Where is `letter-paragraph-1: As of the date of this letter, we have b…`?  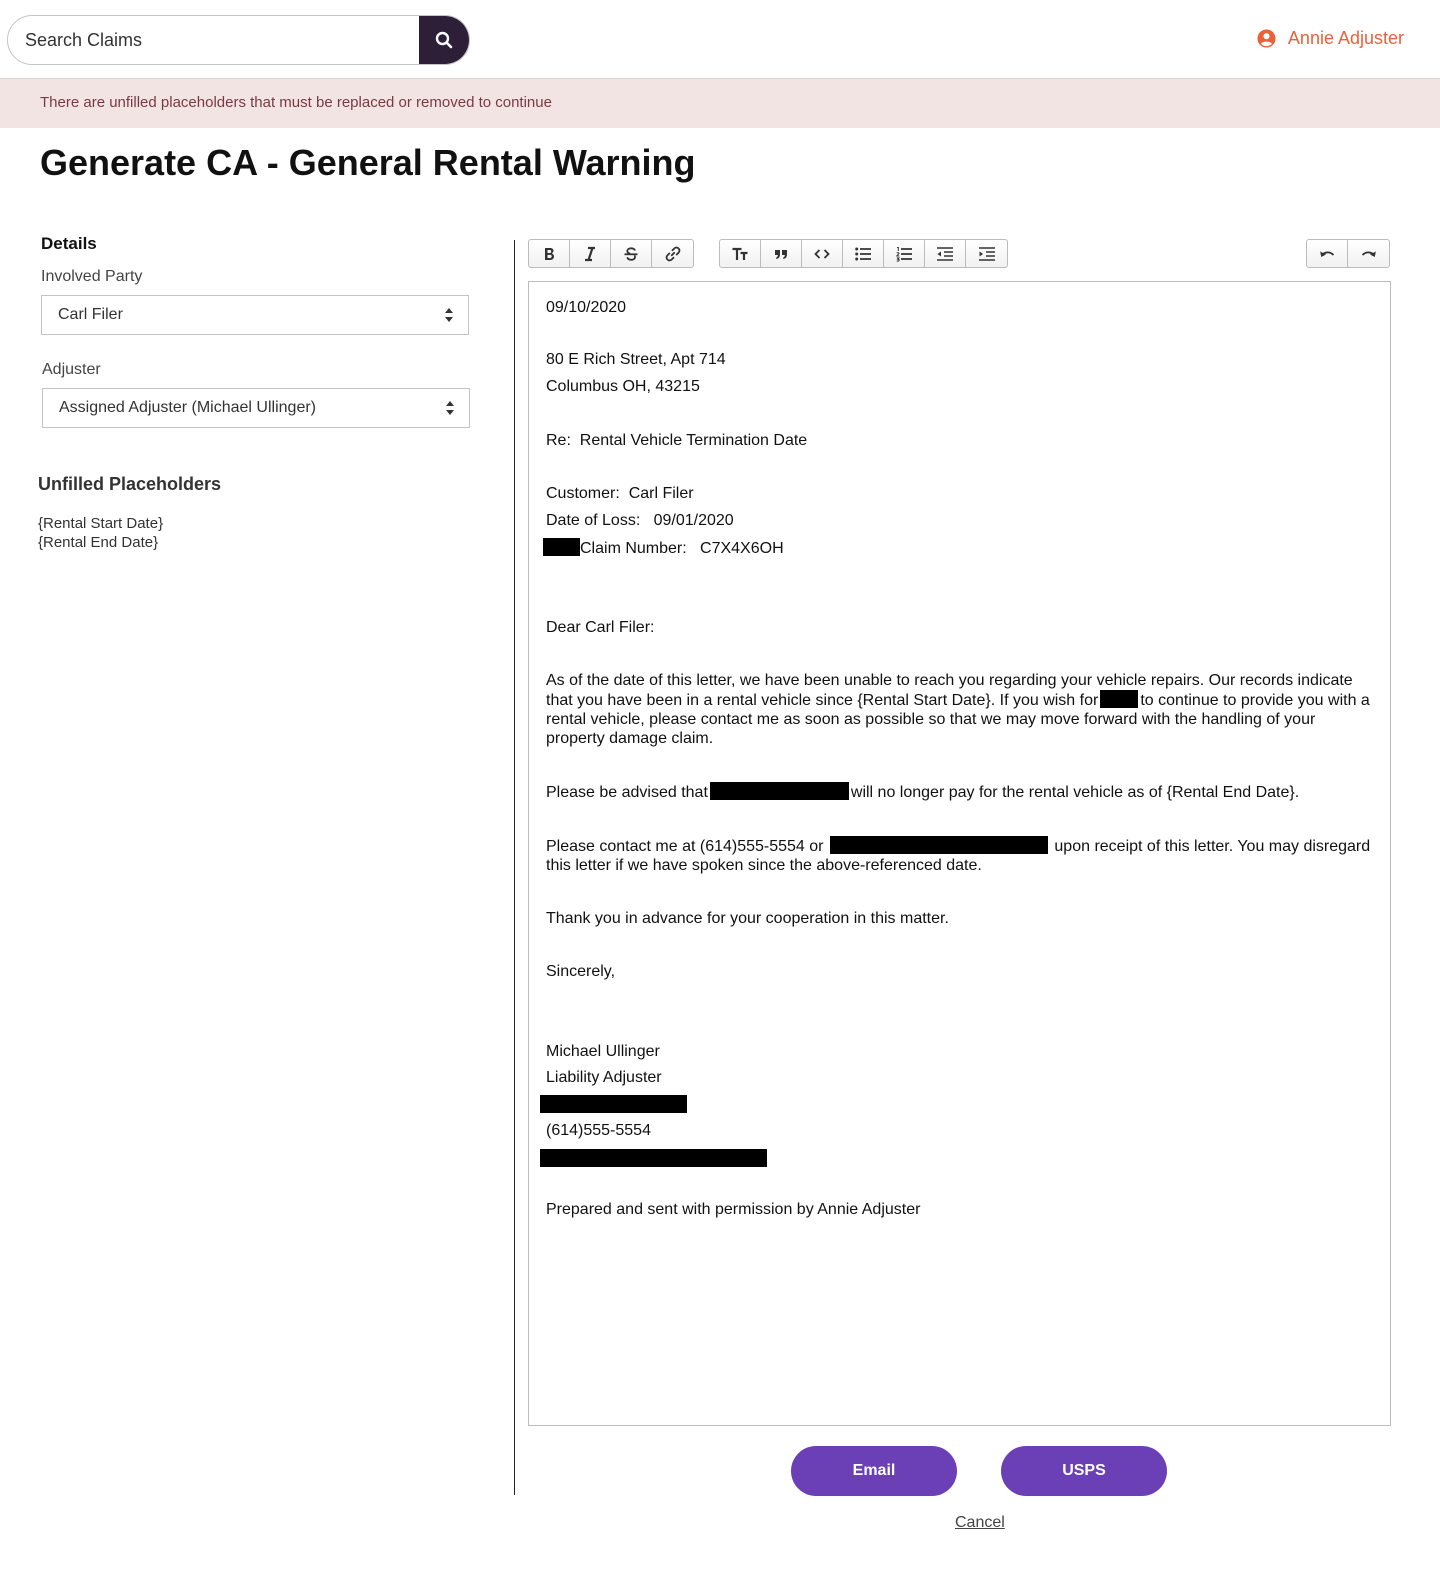 letter-paragraph-1: As of the date of this letter, we have b… is located at coordinates (959, 709).